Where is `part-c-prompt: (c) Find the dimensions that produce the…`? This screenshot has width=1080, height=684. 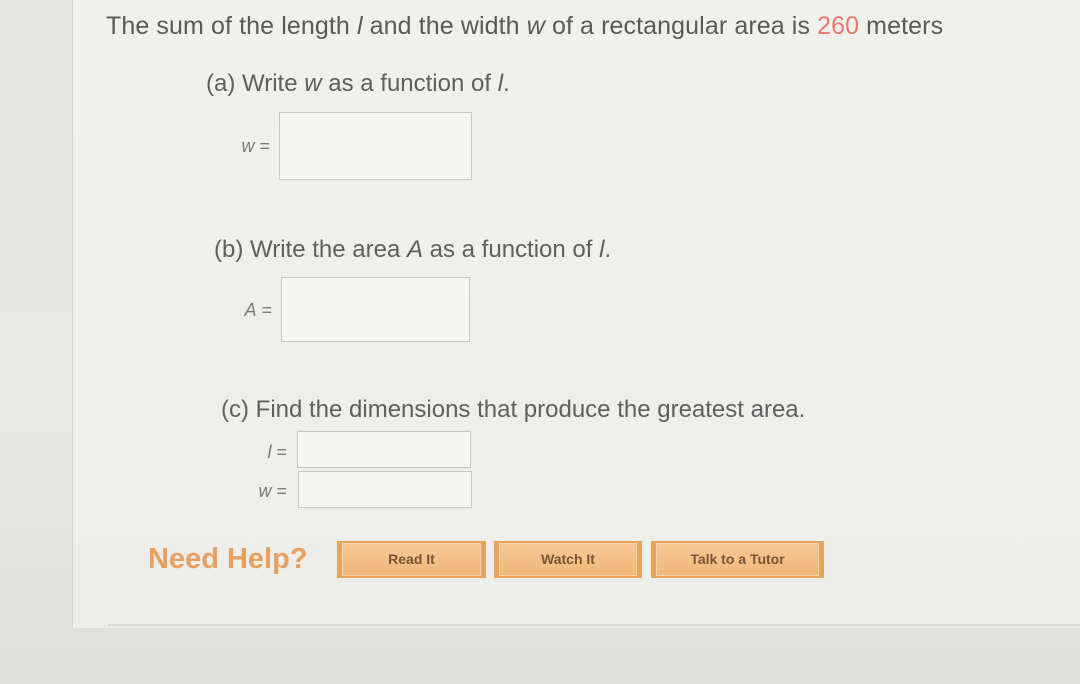 part-c-prompt: (c) Find the dimensions that produce the… is located at coordinates (513, 409).